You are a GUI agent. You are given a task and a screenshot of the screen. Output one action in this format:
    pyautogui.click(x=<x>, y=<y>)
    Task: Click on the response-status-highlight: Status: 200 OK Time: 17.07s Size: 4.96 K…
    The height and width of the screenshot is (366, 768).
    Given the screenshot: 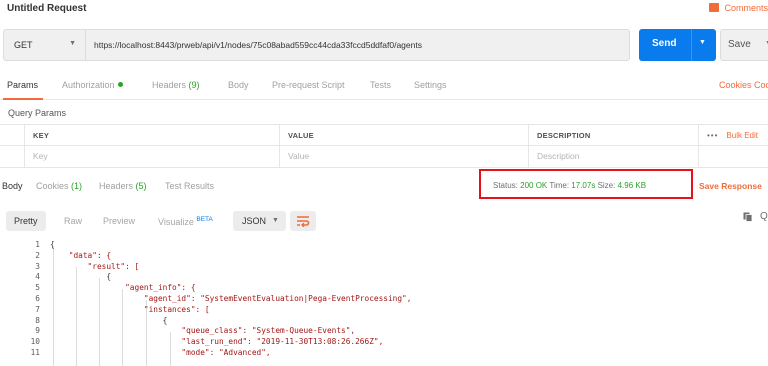 What is the action you would take?
    pyautogui.click(x=586, y=184)
    